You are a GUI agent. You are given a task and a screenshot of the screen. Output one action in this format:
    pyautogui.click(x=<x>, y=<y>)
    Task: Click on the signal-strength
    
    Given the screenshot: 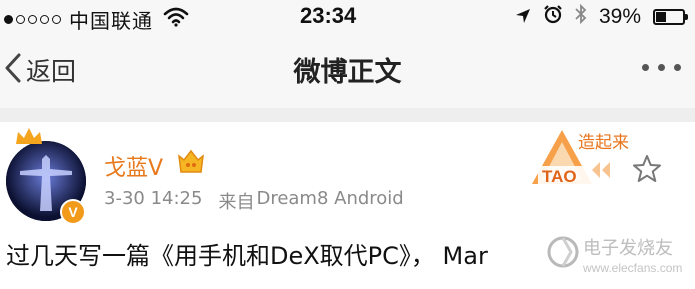 What is the action you would take?
    pyautogui.click(x=32, y=19)
    